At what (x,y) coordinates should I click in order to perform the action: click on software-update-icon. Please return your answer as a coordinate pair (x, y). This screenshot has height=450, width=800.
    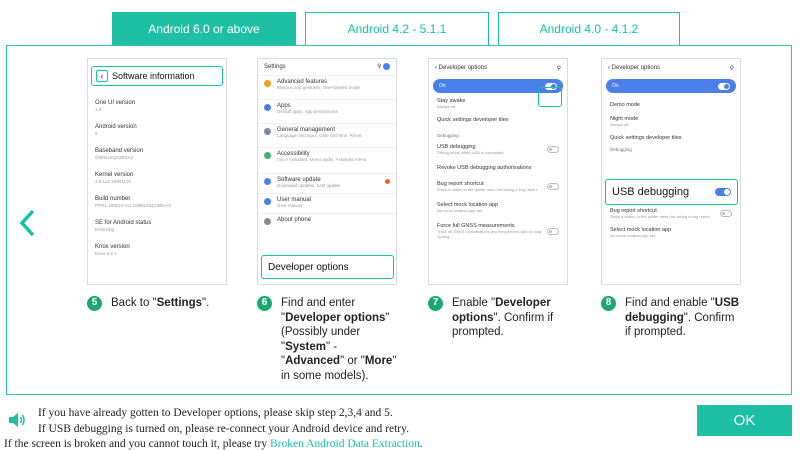
    Looking at the image, I should click on (267, 181).